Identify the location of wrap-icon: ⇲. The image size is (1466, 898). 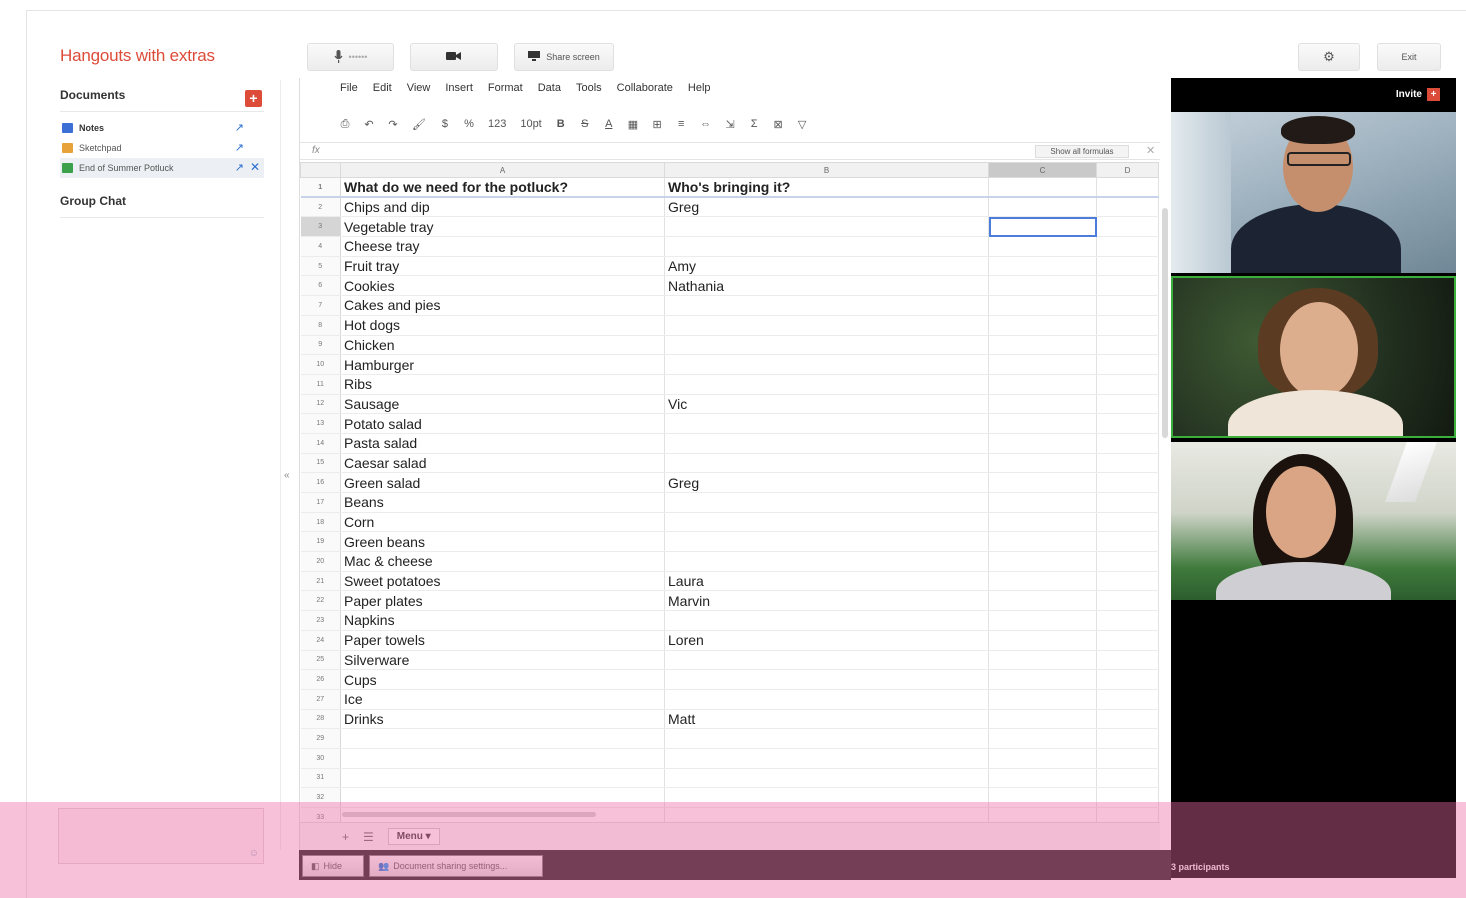
(730, 124).